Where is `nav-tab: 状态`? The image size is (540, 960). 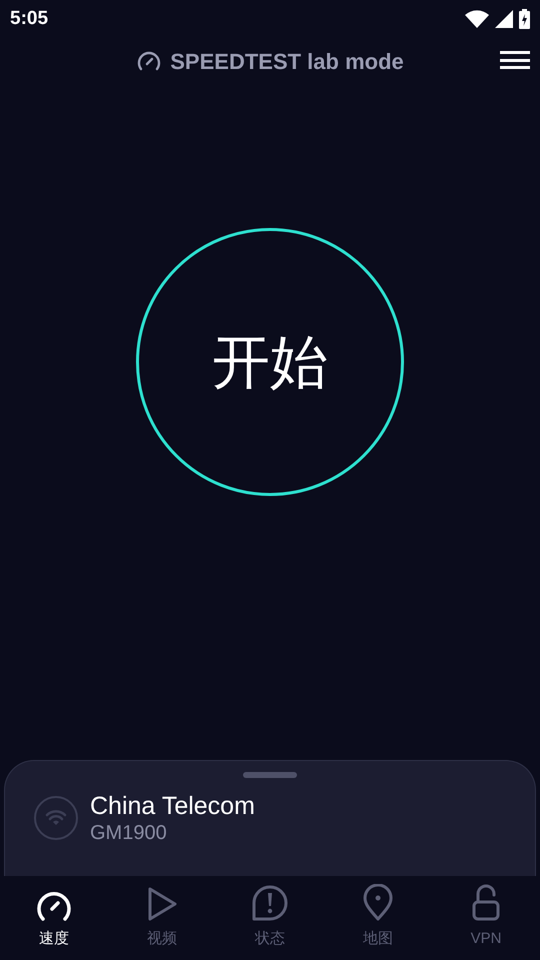
nav-tab: 状态 is located at coordinates (270, 918).